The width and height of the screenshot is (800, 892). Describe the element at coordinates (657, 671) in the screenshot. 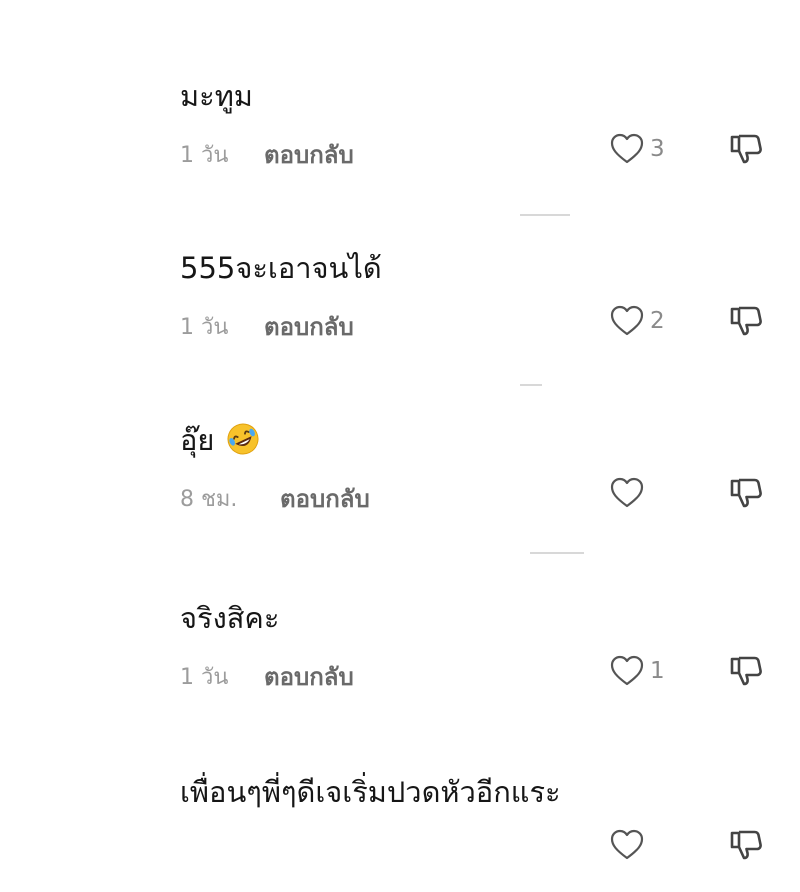

I see `like-count: 1` at that location.